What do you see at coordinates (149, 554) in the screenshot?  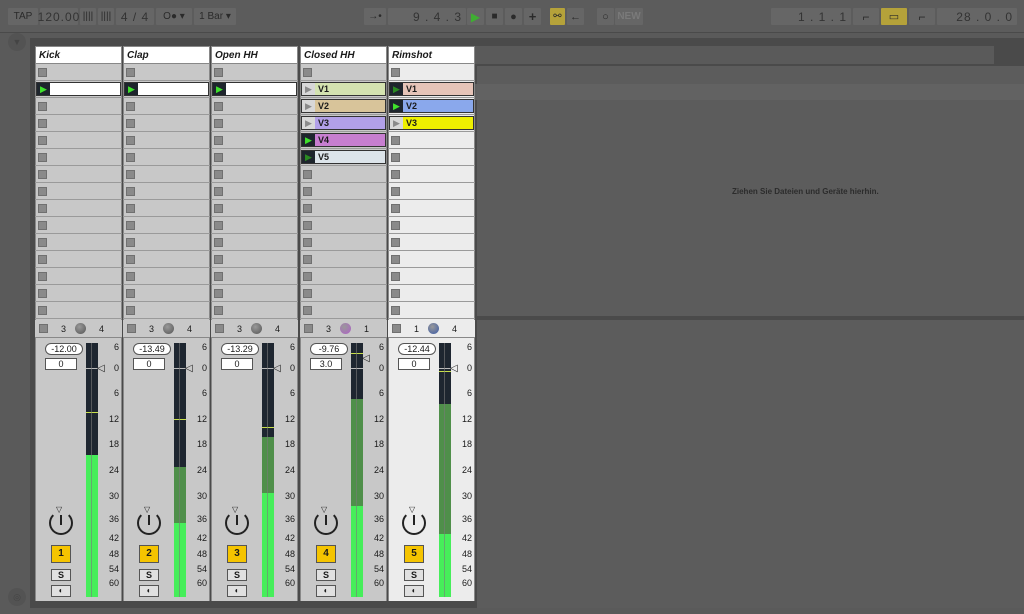 I see `track-activator-button: 2` at bounding box center [149, 554].